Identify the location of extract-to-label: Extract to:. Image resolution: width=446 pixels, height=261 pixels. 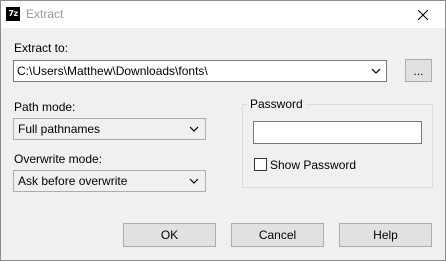
(41, 48).